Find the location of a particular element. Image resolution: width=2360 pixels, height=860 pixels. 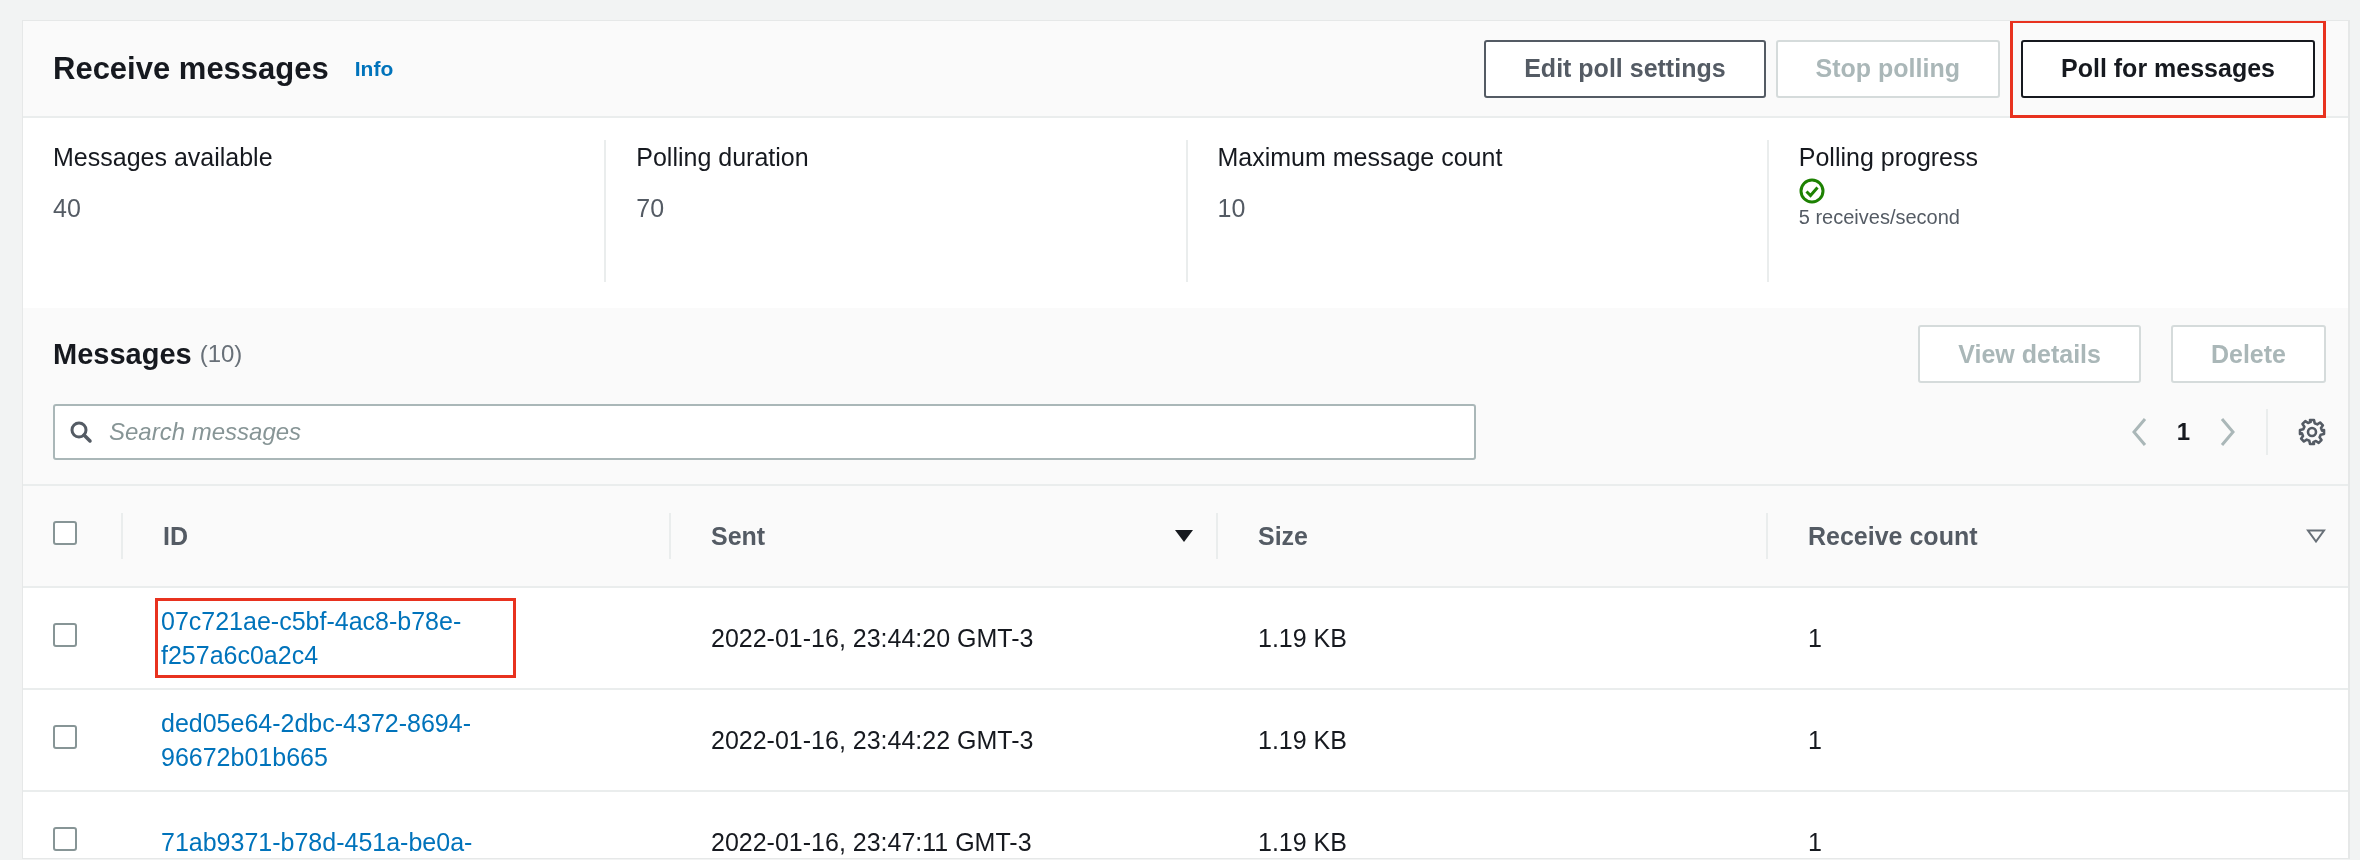

previous-page-icon is located at coordinates (2138, 432).